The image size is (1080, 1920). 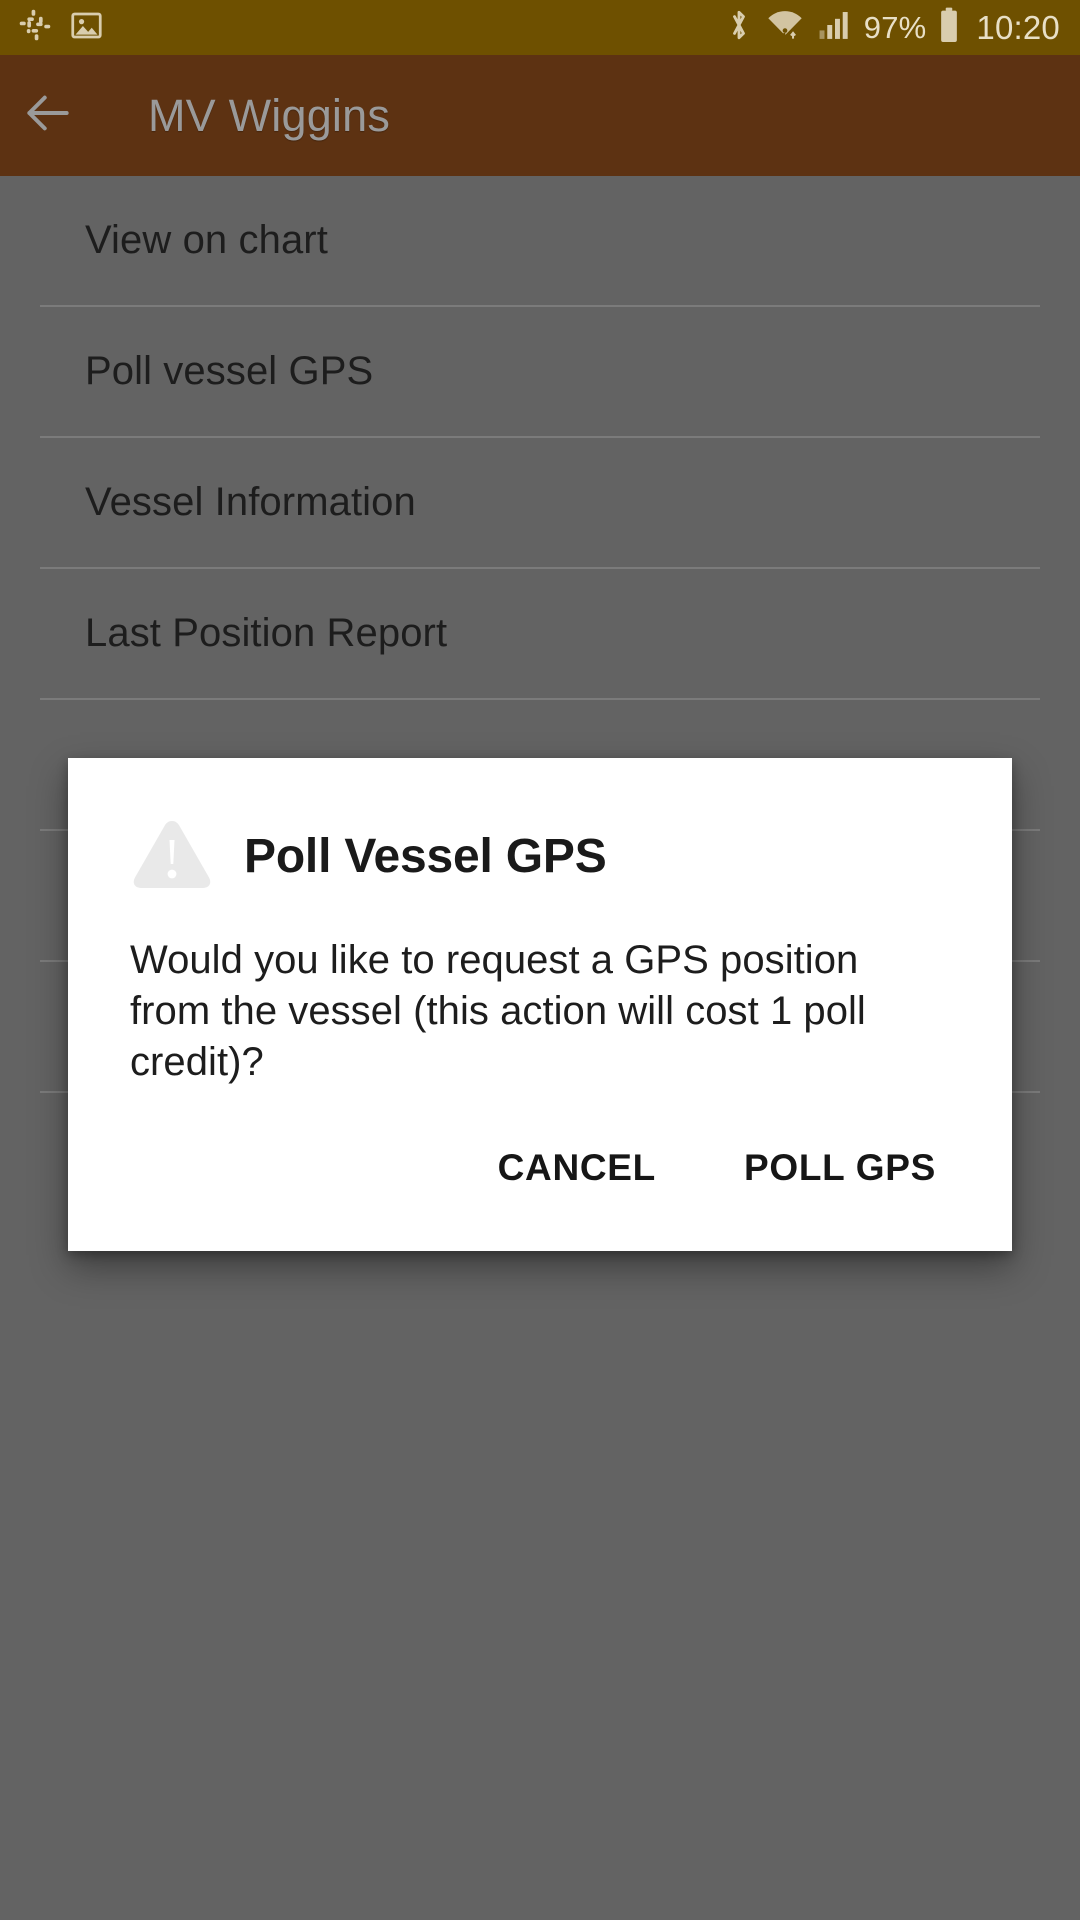 I want to click on dialog-actions: CANCEL POLL GPS, so click(x=540, y=1169).